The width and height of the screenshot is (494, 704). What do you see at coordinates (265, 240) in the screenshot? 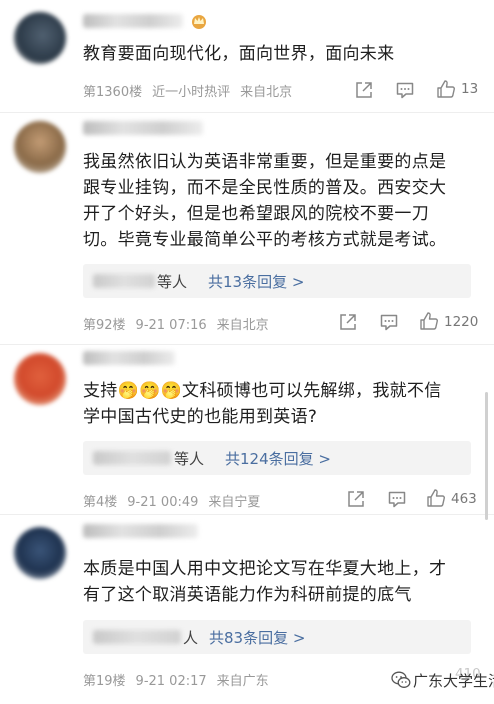
I see `comment-text-line: 切。毕竟专业最简单公平的考核方式就是考试。` at bounding box center [265, 240].